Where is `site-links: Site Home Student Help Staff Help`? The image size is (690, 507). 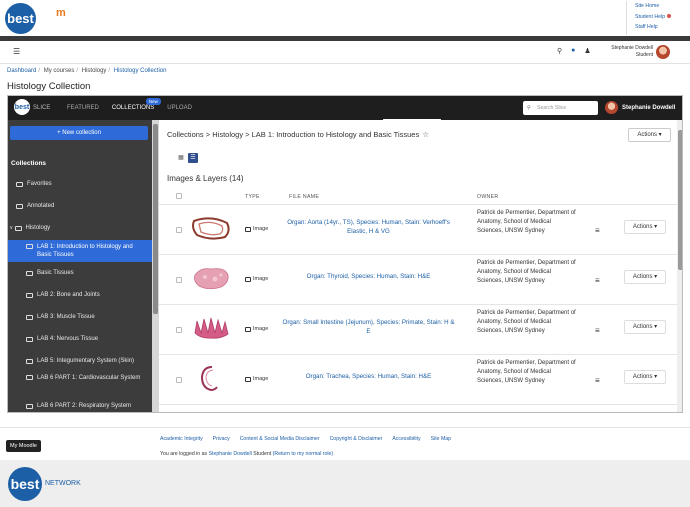 site-links: Site Home Student Help Staff Help is located at coordinates (656, 18).